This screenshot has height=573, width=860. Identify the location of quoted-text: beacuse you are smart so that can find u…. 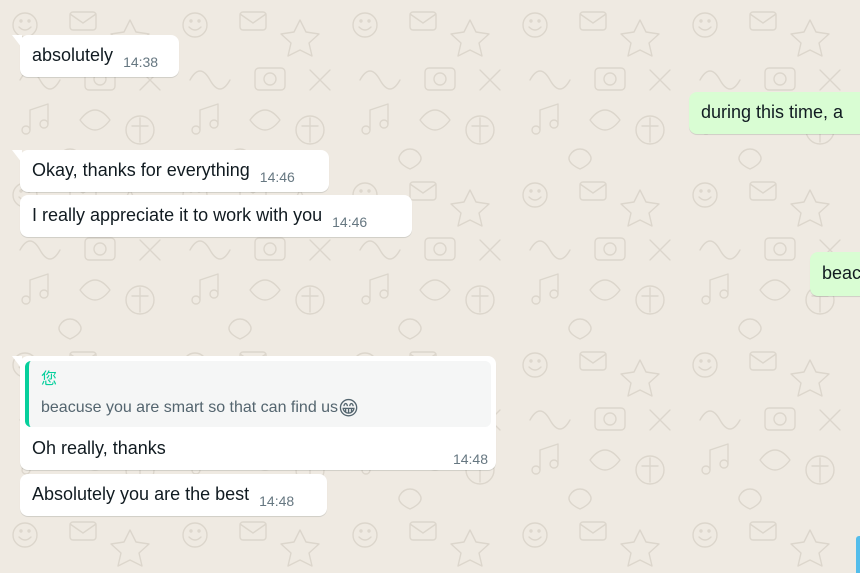
(200, 408).